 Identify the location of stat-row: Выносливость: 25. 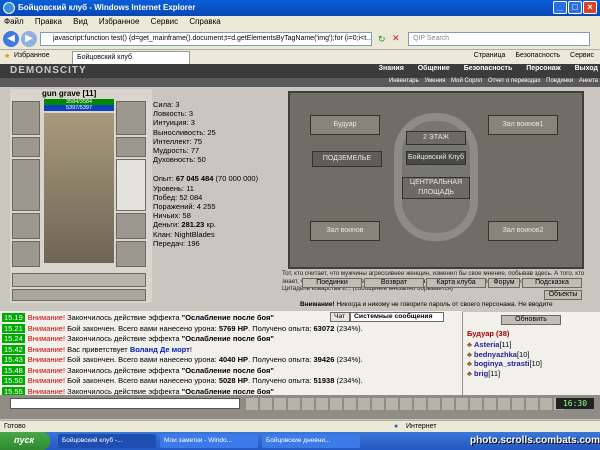
(184, 132).